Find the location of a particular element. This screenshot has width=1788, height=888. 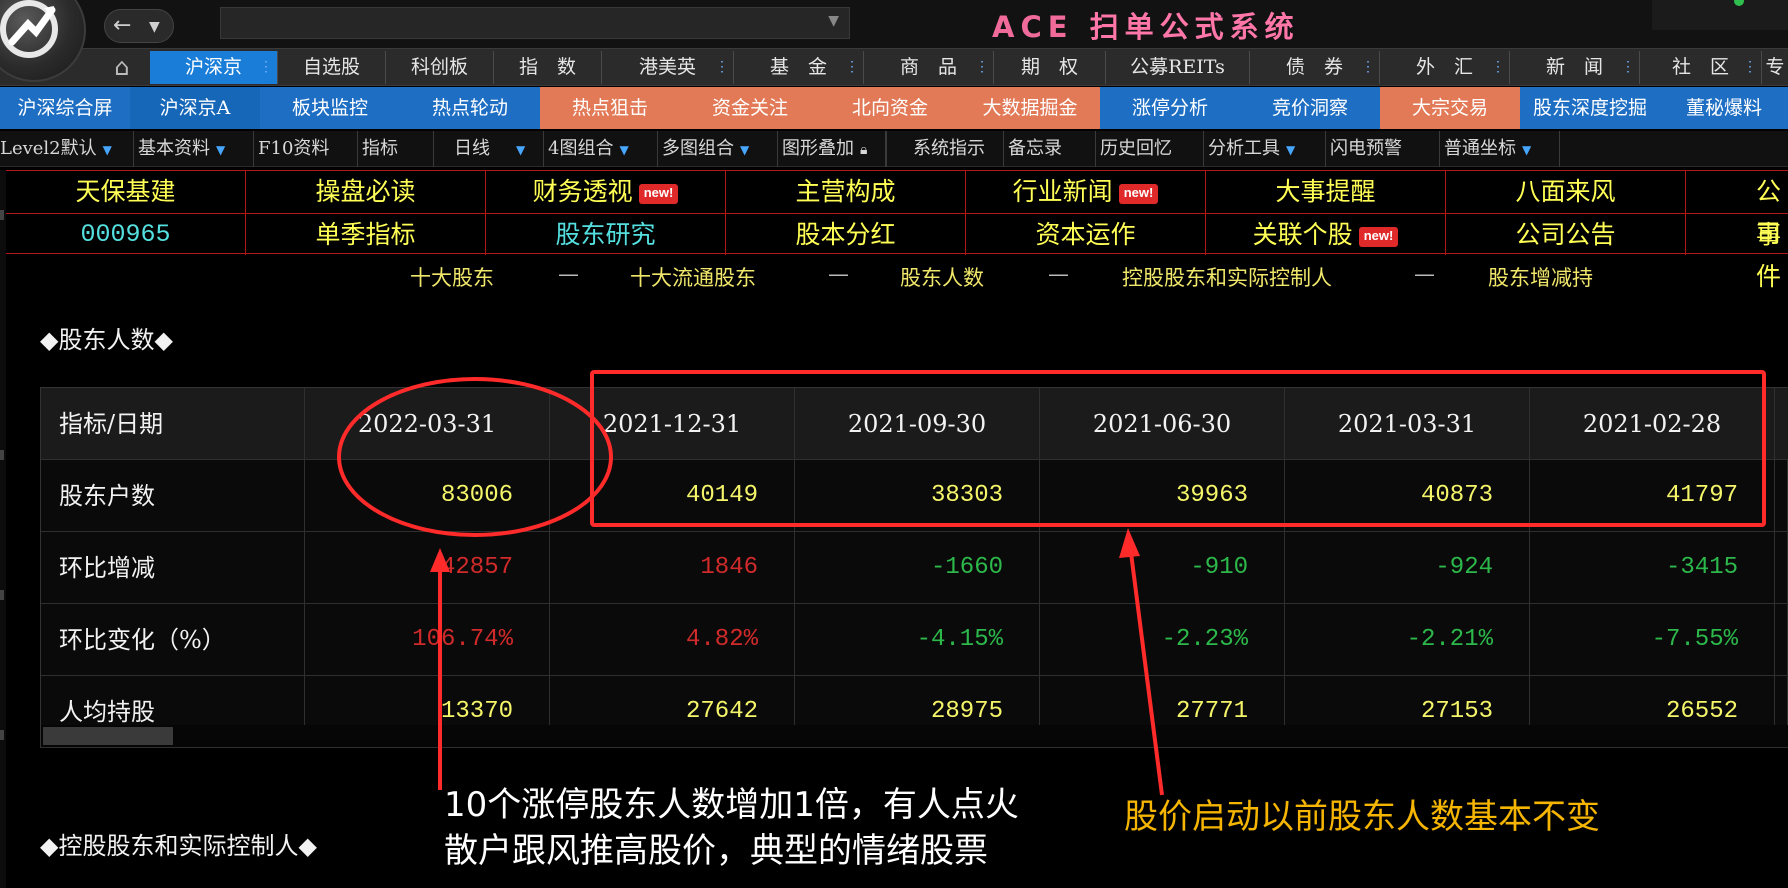

app-title: ACE 扫单公式系统 is located at coordinates (1146, 25).